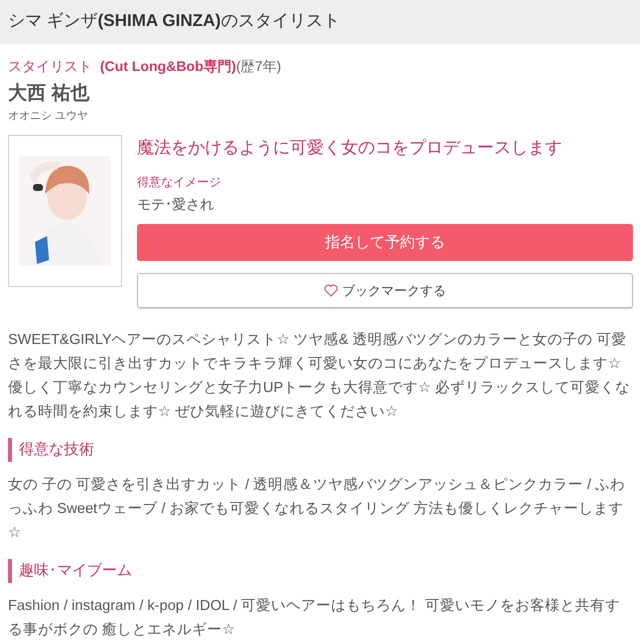 The width and height of the screenshot is (640, 644). I want to click on stylist-name: 大西 祐也, so click(49, 94).